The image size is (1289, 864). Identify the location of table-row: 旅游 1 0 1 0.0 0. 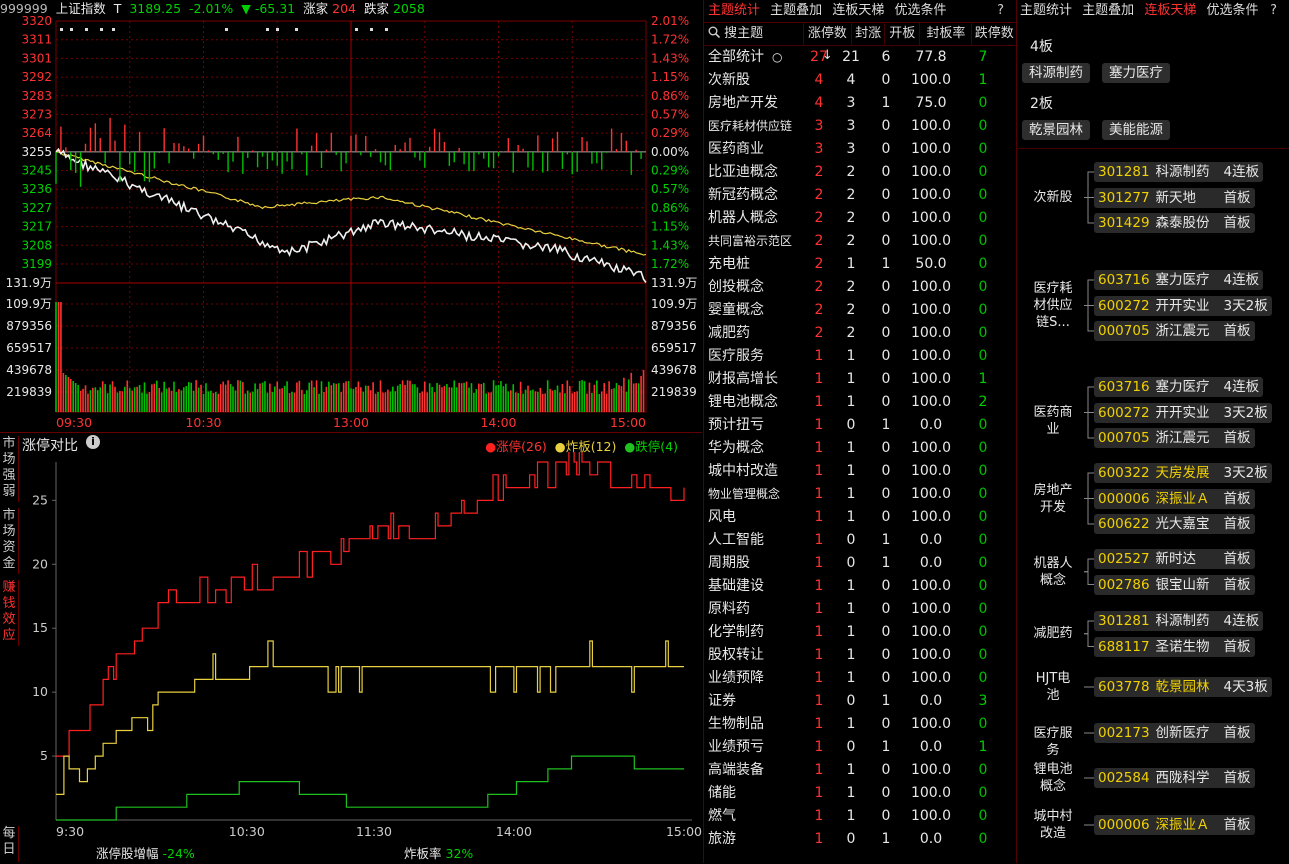
(860, 839).